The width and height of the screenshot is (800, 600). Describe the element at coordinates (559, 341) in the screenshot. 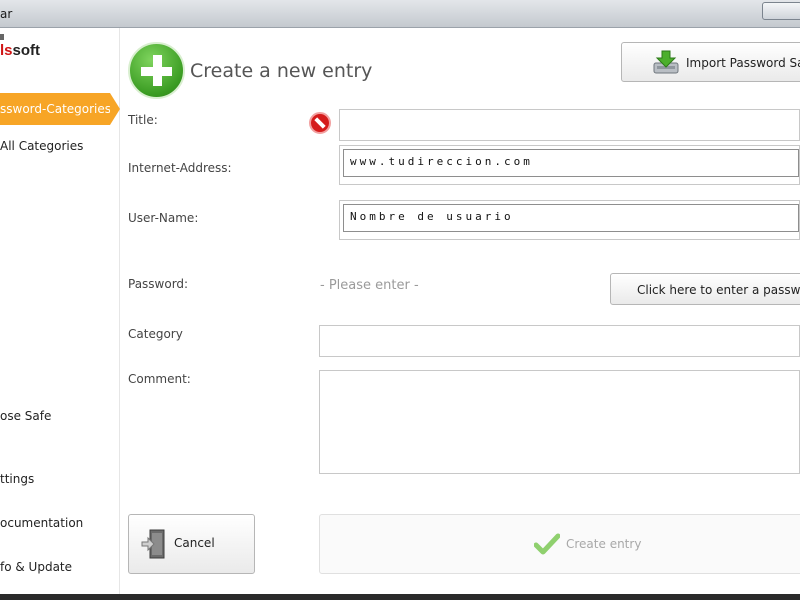

I see `category-field` at that location.